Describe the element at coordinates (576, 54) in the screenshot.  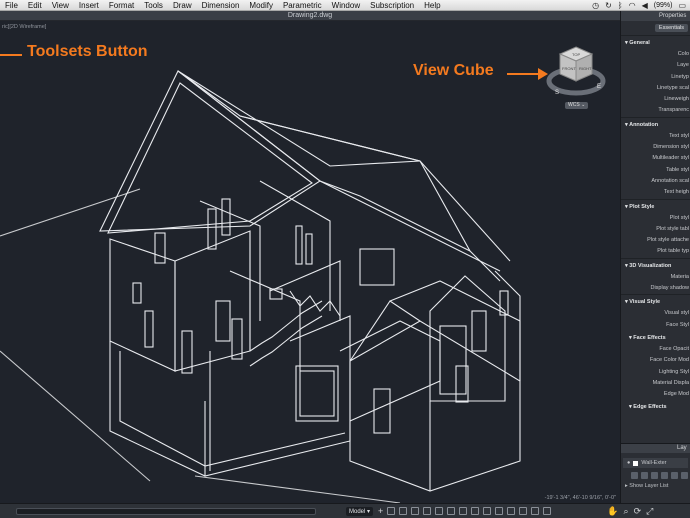
I see `view-cube-top-label: TOP` at that location.